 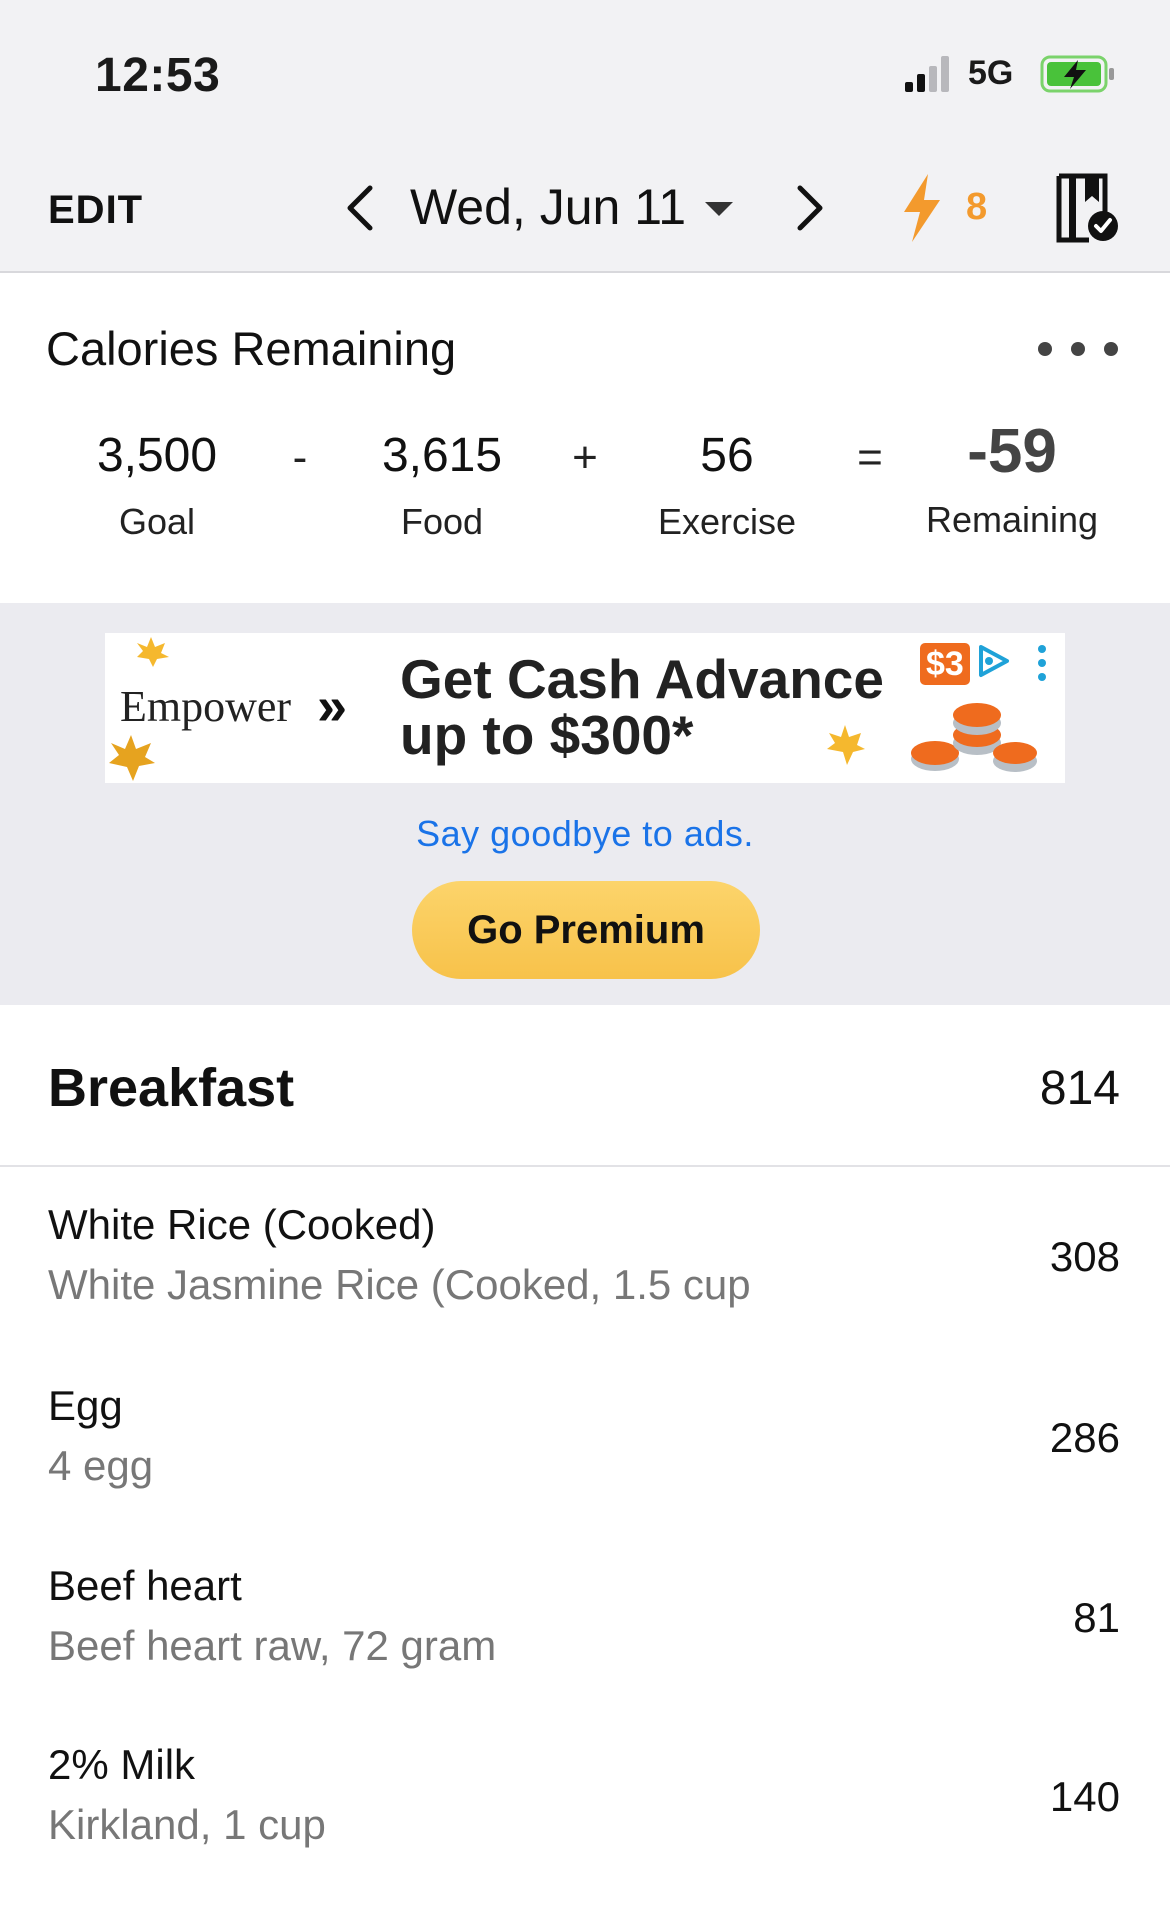 What do you see at coordinates (719, 209) in the screenshot?
I see `caret-down-icon` at bounding box center [719, 209].